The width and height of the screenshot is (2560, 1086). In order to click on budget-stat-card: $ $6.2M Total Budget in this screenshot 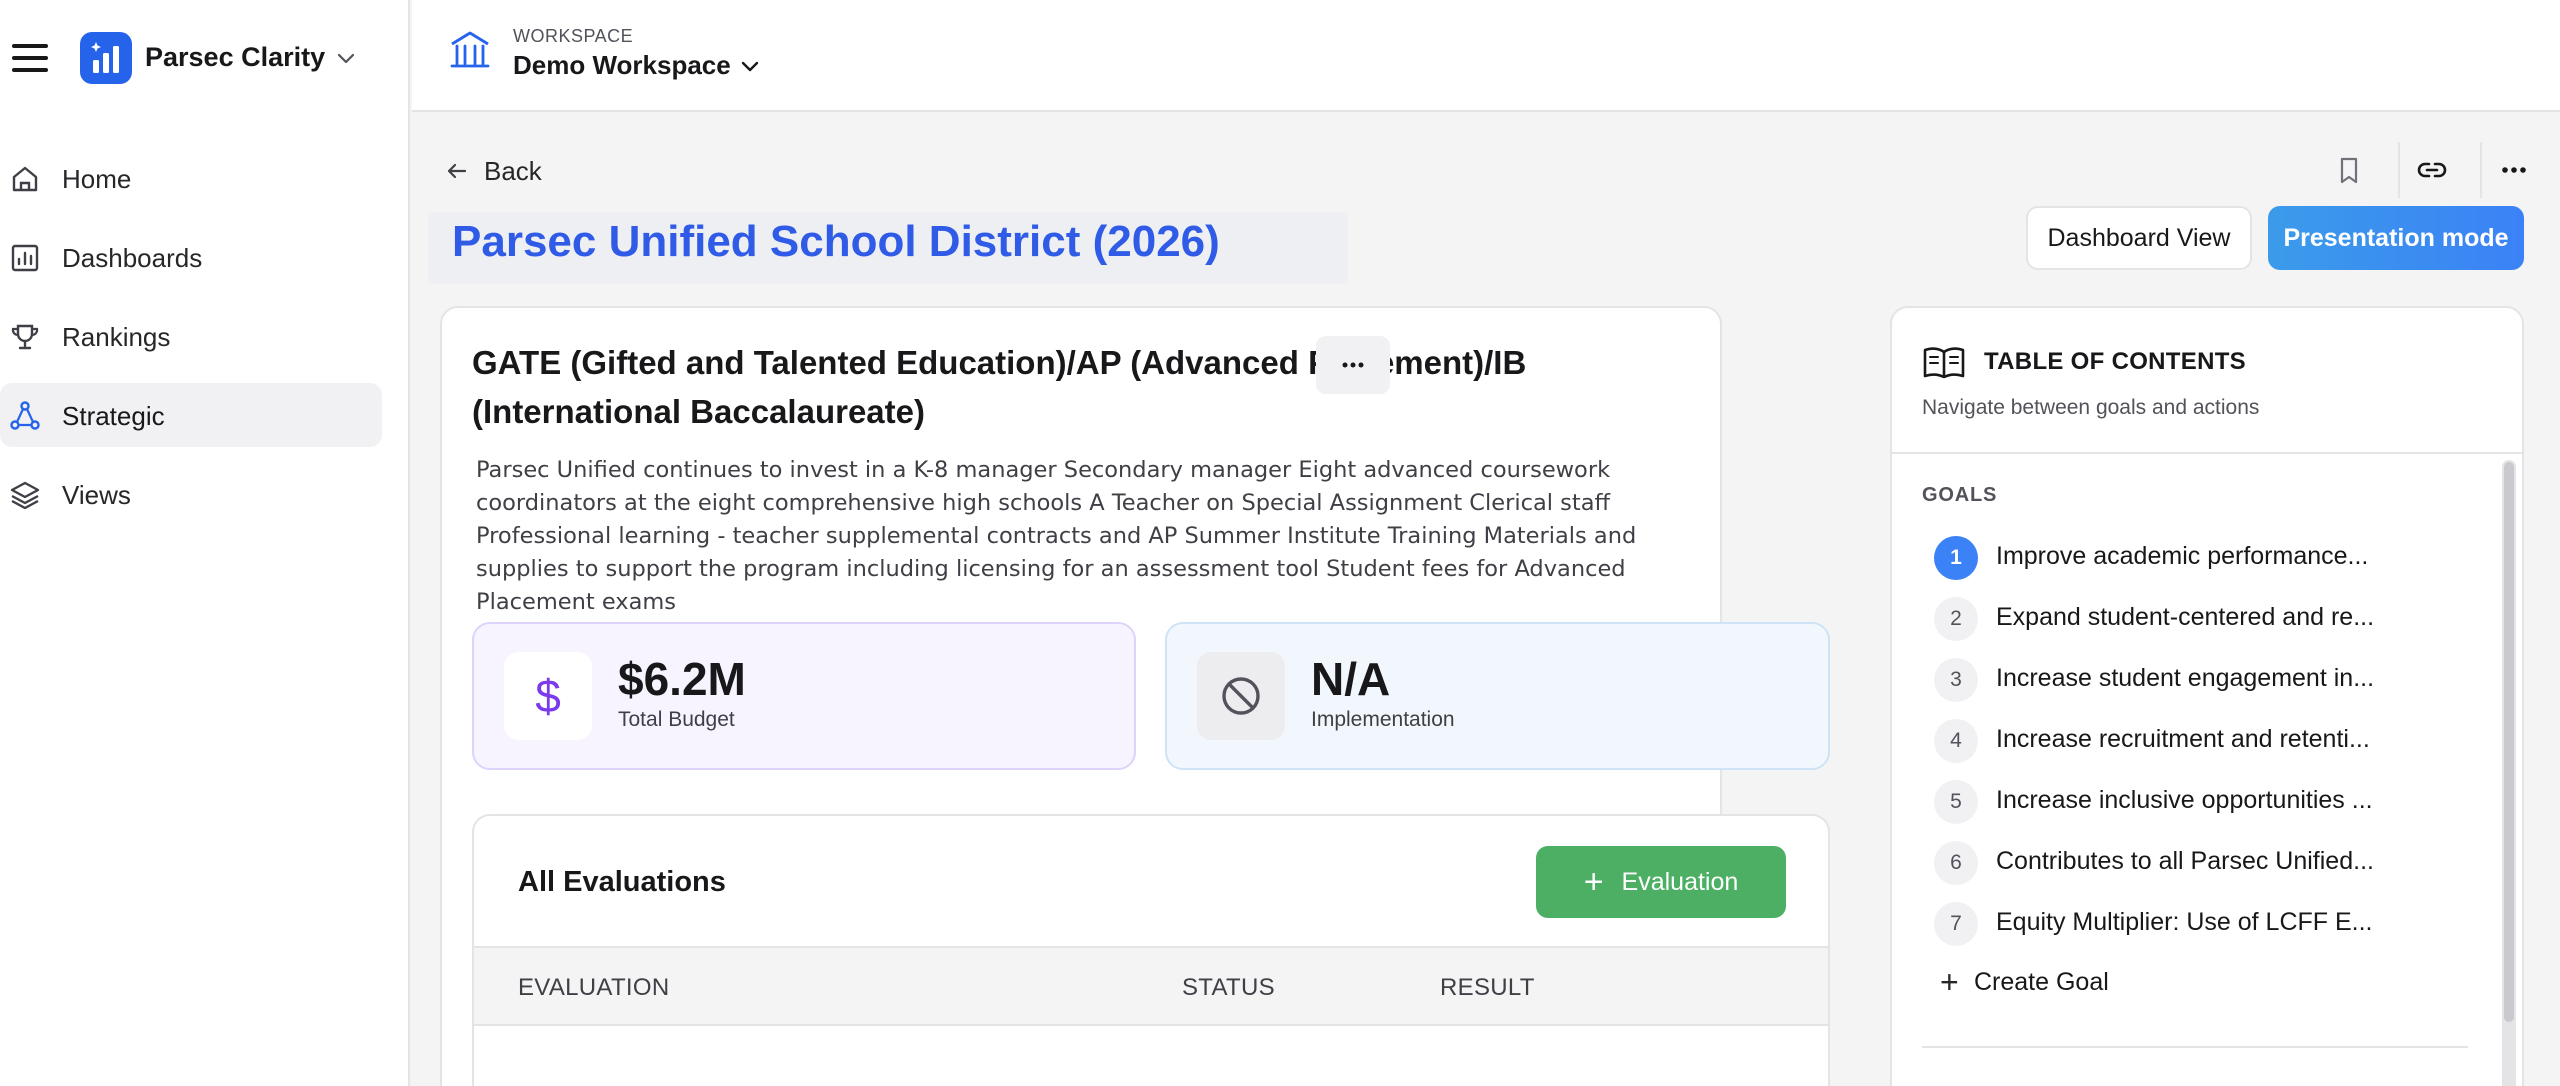, I will do `click(804, 696)`.